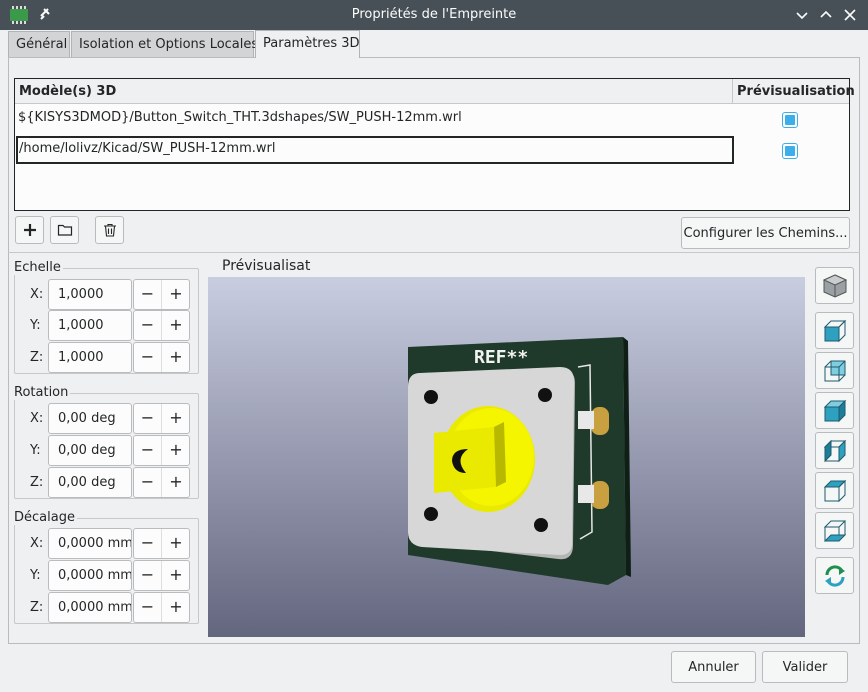  I want to click on scale-z-stepper: − +, so click(161, 357).